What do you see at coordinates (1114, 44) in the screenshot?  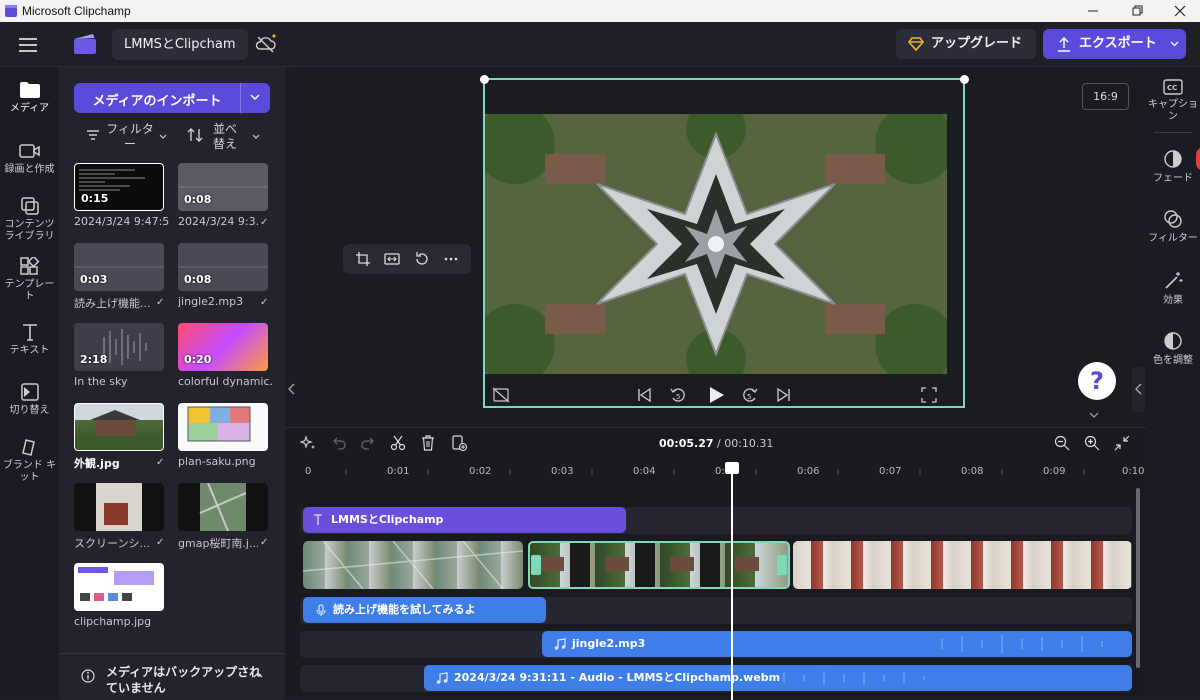 I see `export-button: エクスポート` at bounding box center [1114, 44].